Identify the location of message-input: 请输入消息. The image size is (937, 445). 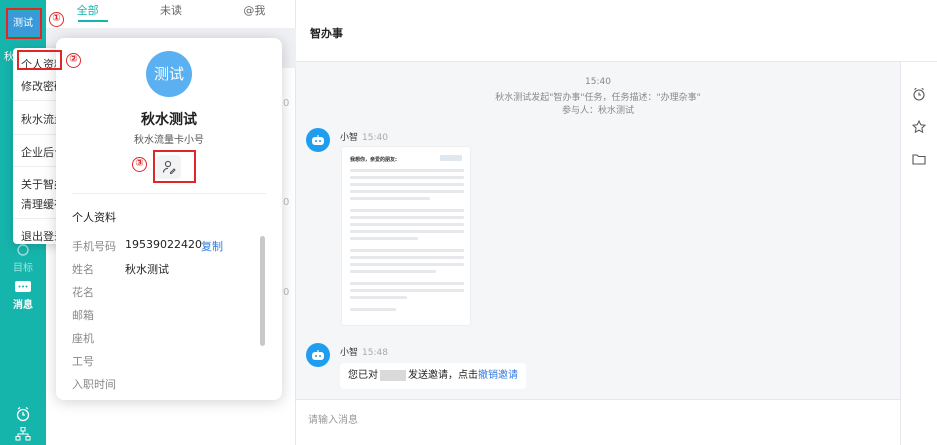
(598, 422).